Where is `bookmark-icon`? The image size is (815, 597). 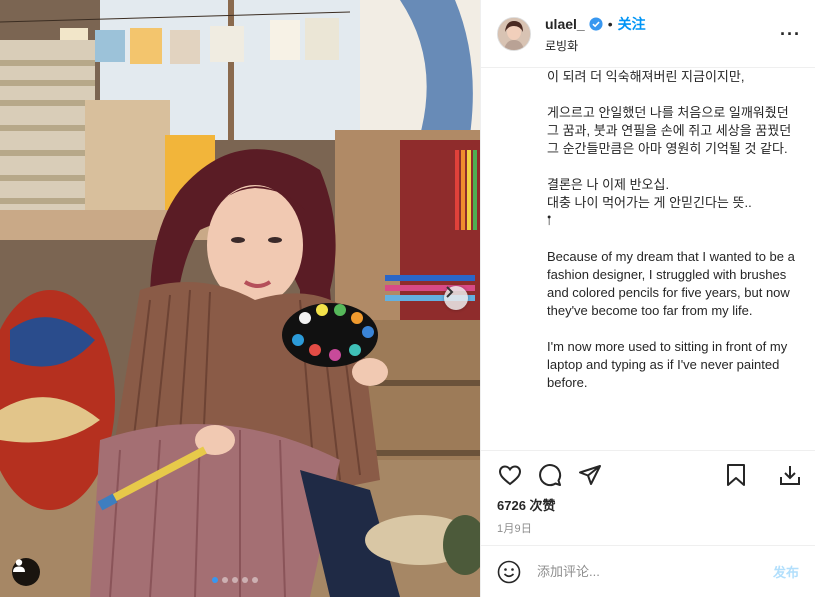 bookmark-icon is located at coordinates (736, 474).